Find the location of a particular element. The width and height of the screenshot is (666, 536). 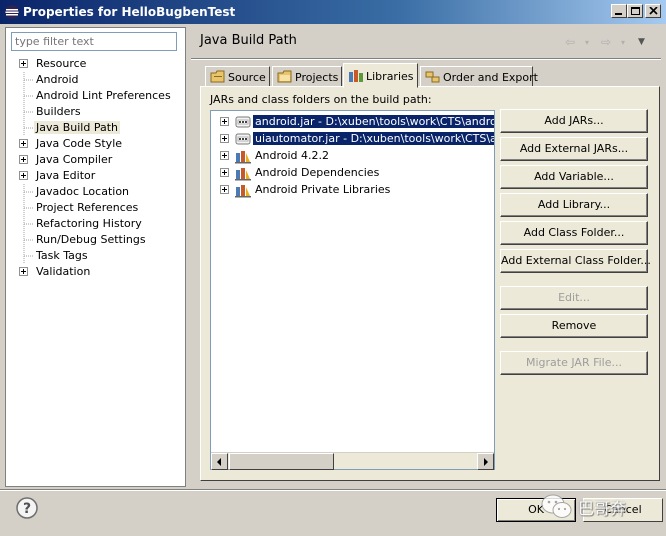

header-separator is located at coordinates (426, 59).